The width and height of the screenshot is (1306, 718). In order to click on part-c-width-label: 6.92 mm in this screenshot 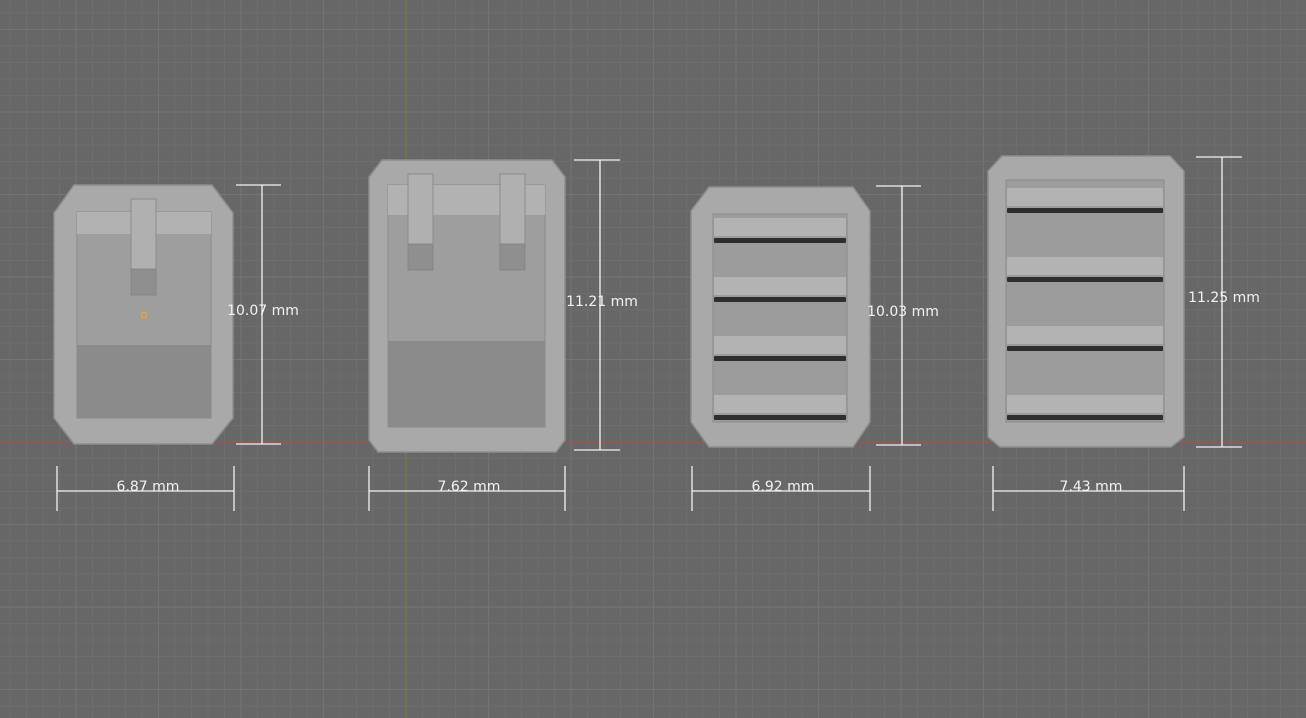, I will do `click(783, 487)`.